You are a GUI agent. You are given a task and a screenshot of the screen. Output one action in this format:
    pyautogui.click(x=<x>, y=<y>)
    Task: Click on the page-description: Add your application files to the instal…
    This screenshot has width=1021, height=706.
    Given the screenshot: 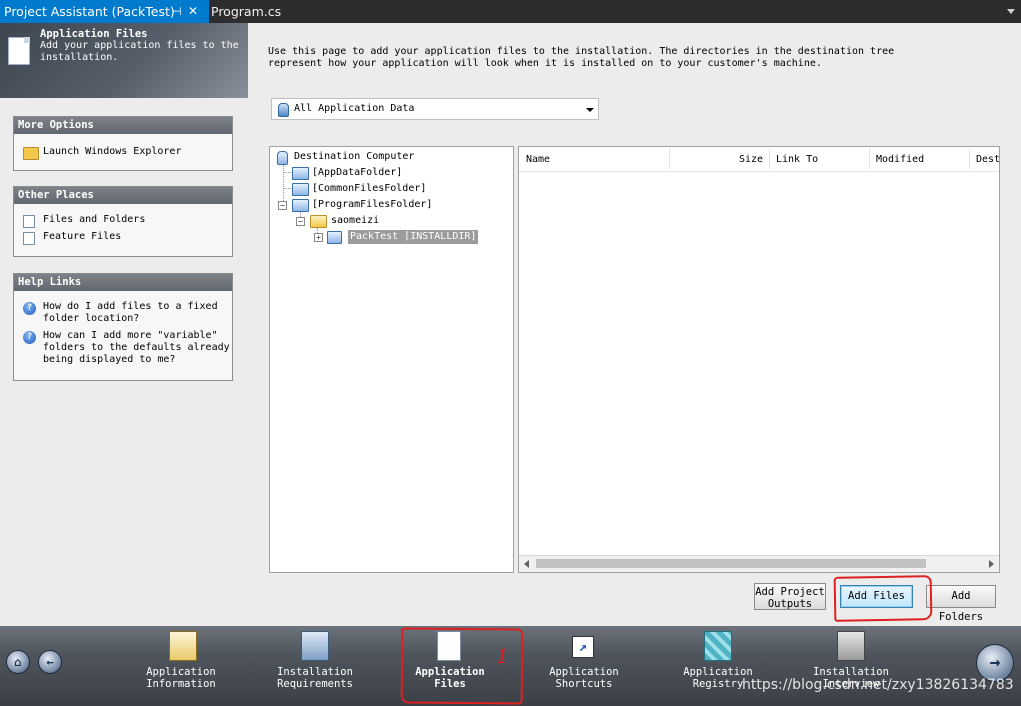 What is the action you would take?
    pyautogui.click(x=139, y=51)
    